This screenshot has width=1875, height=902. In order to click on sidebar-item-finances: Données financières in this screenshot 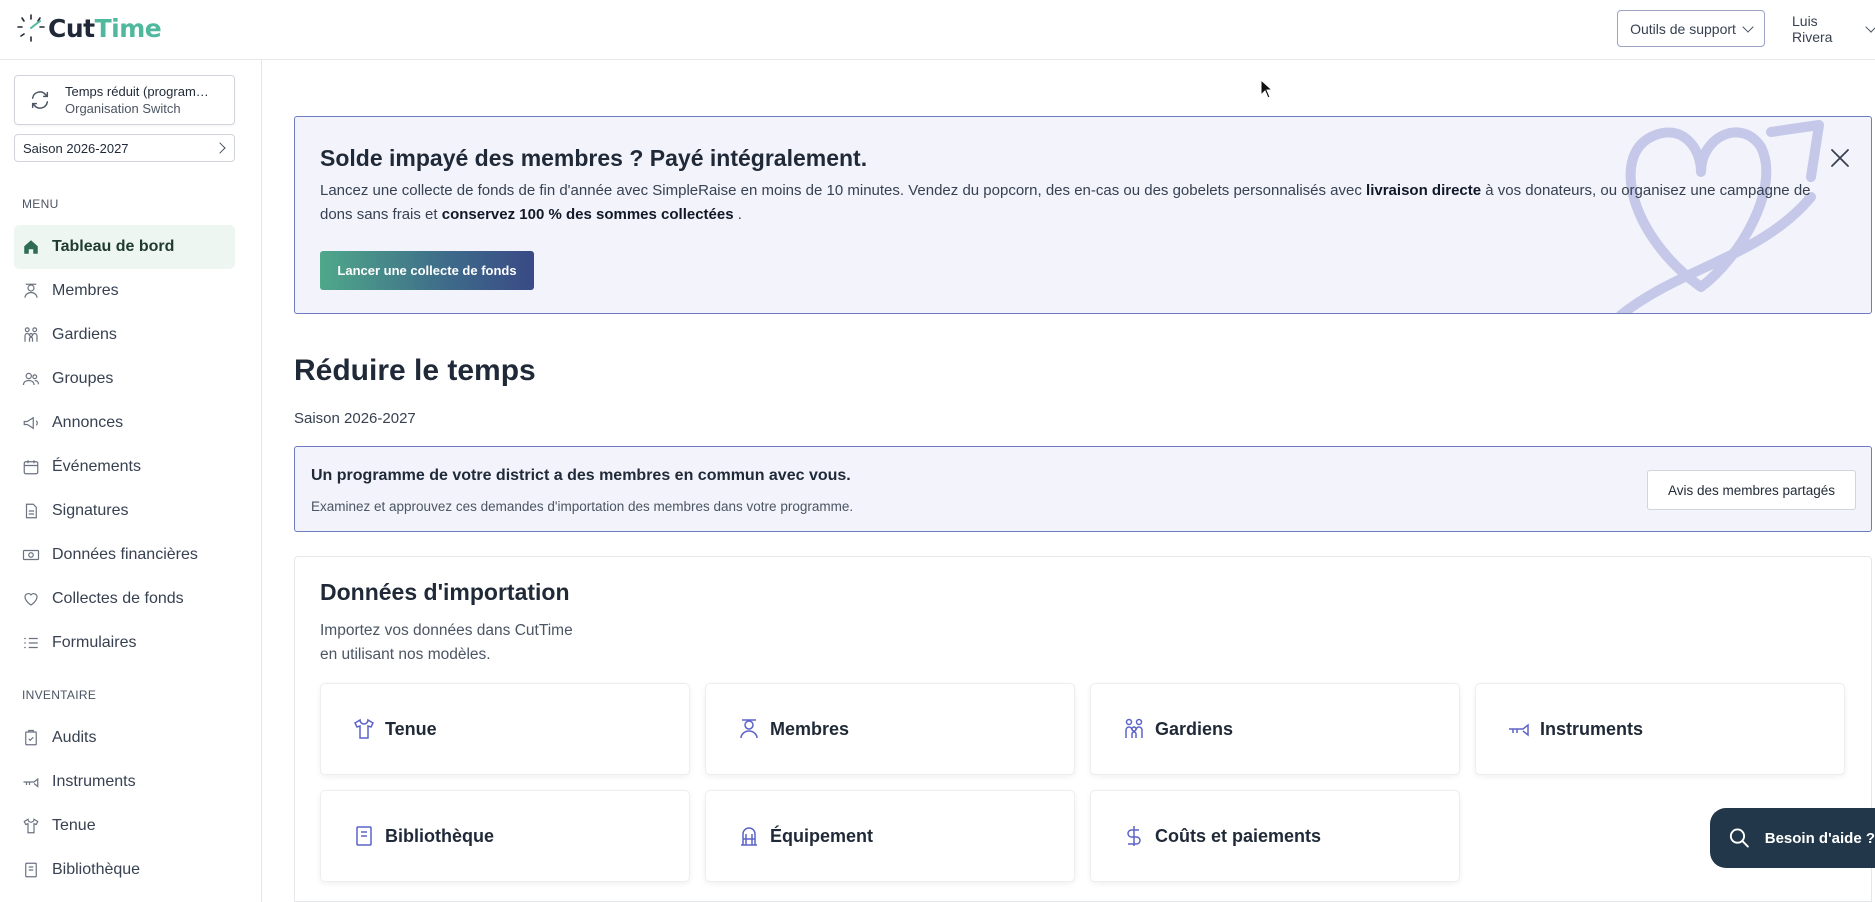, I will do `click(124, 555)`.